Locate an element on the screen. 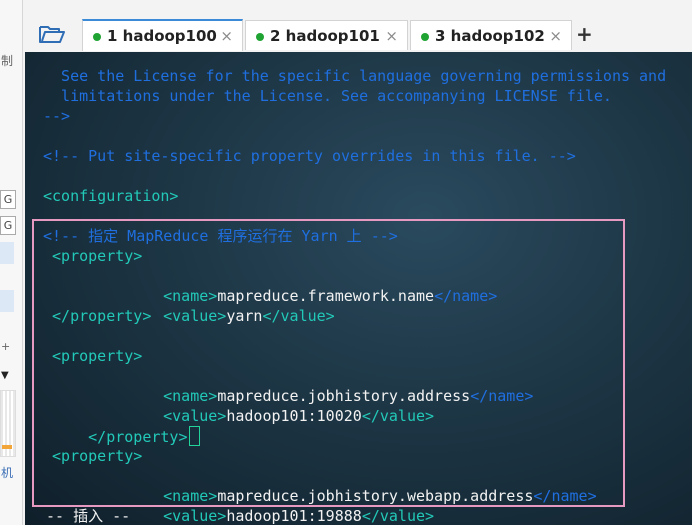  comment-end-line: --> is located at coordinates (57, 116).